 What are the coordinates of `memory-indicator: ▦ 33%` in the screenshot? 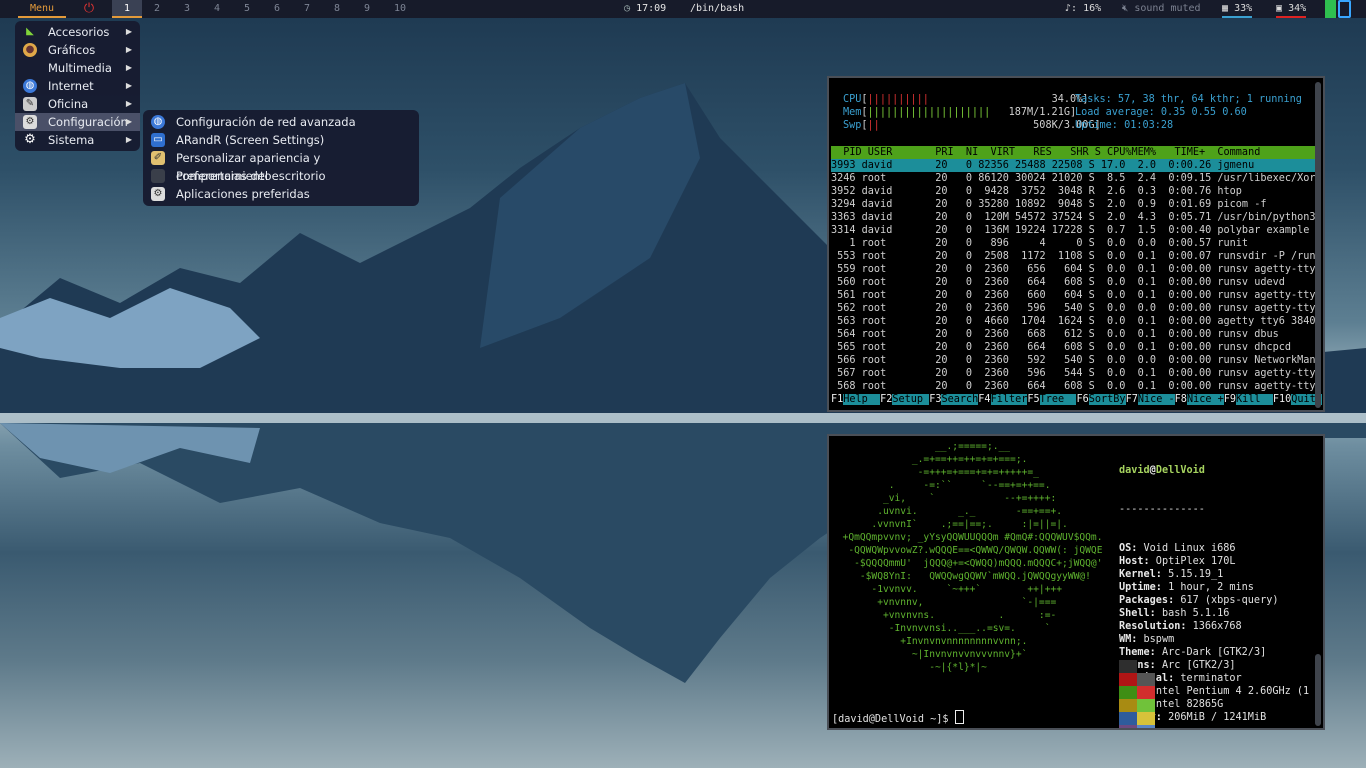 It's located at (1237, 9).